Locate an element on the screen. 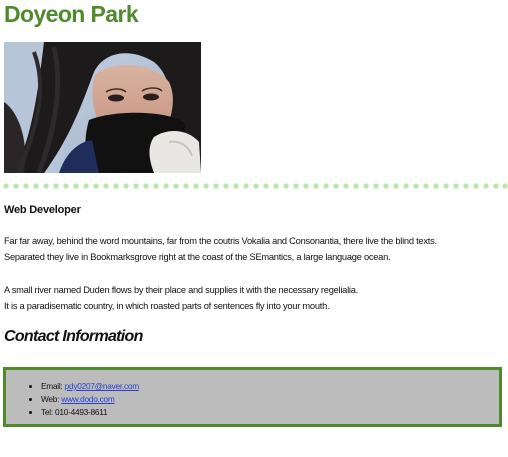 Image resolution: width=508 pixels, height=457 pixels. email-link: pdy0207@naver.com is located at coordinates (102, 386).